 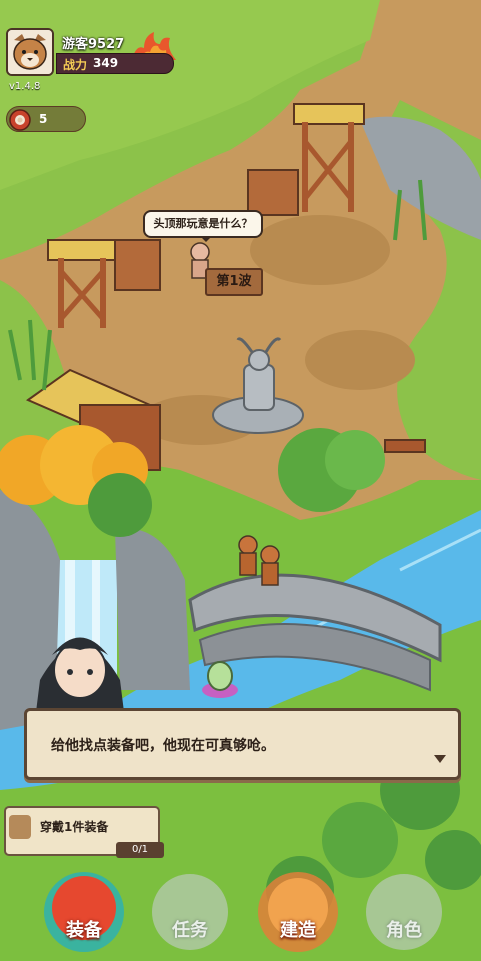 I want to click on player-avatar, so click(x=30, y=52).